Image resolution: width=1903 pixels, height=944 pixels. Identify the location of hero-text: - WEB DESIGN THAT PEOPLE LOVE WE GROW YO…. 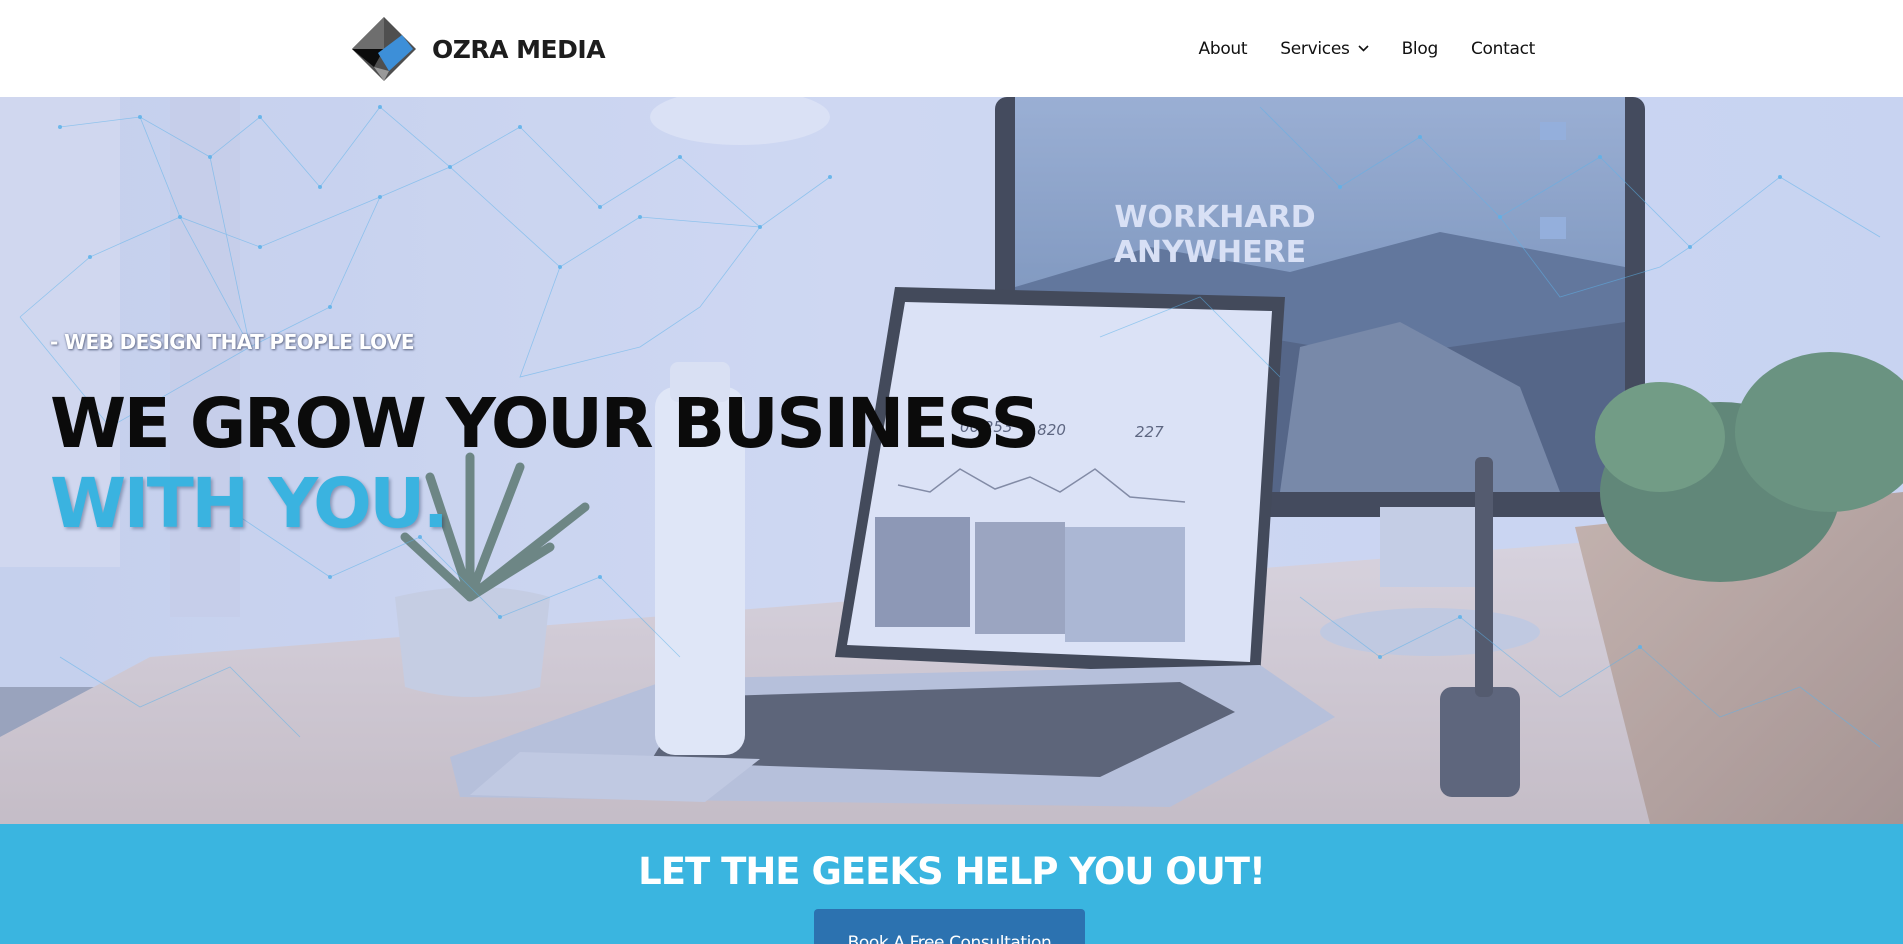
(545, 437).